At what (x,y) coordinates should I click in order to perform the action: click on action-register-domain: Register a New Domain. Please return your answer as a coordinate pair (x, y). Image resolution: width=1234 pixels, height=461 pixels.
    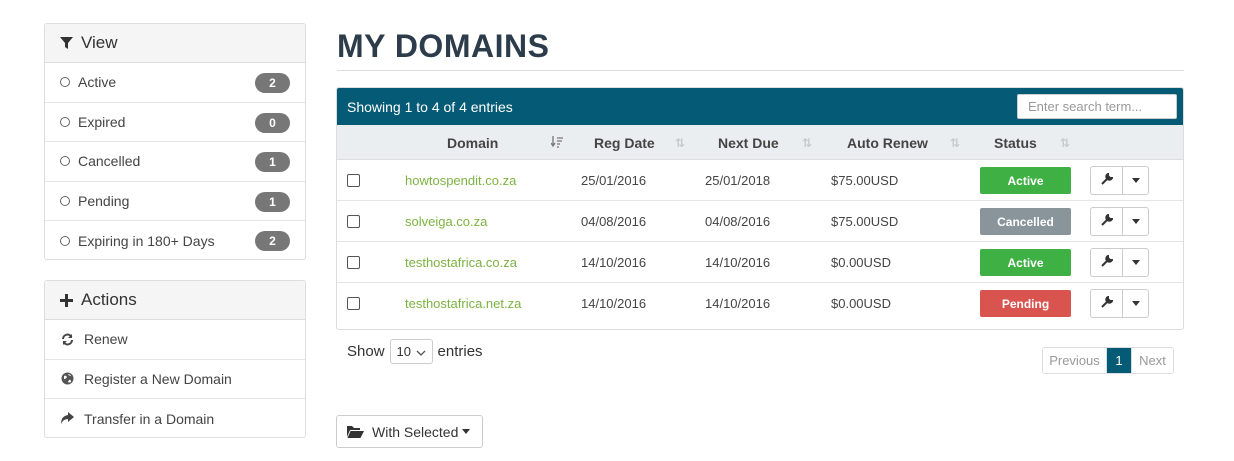
    Looking at the image, I should click on (175, 379).